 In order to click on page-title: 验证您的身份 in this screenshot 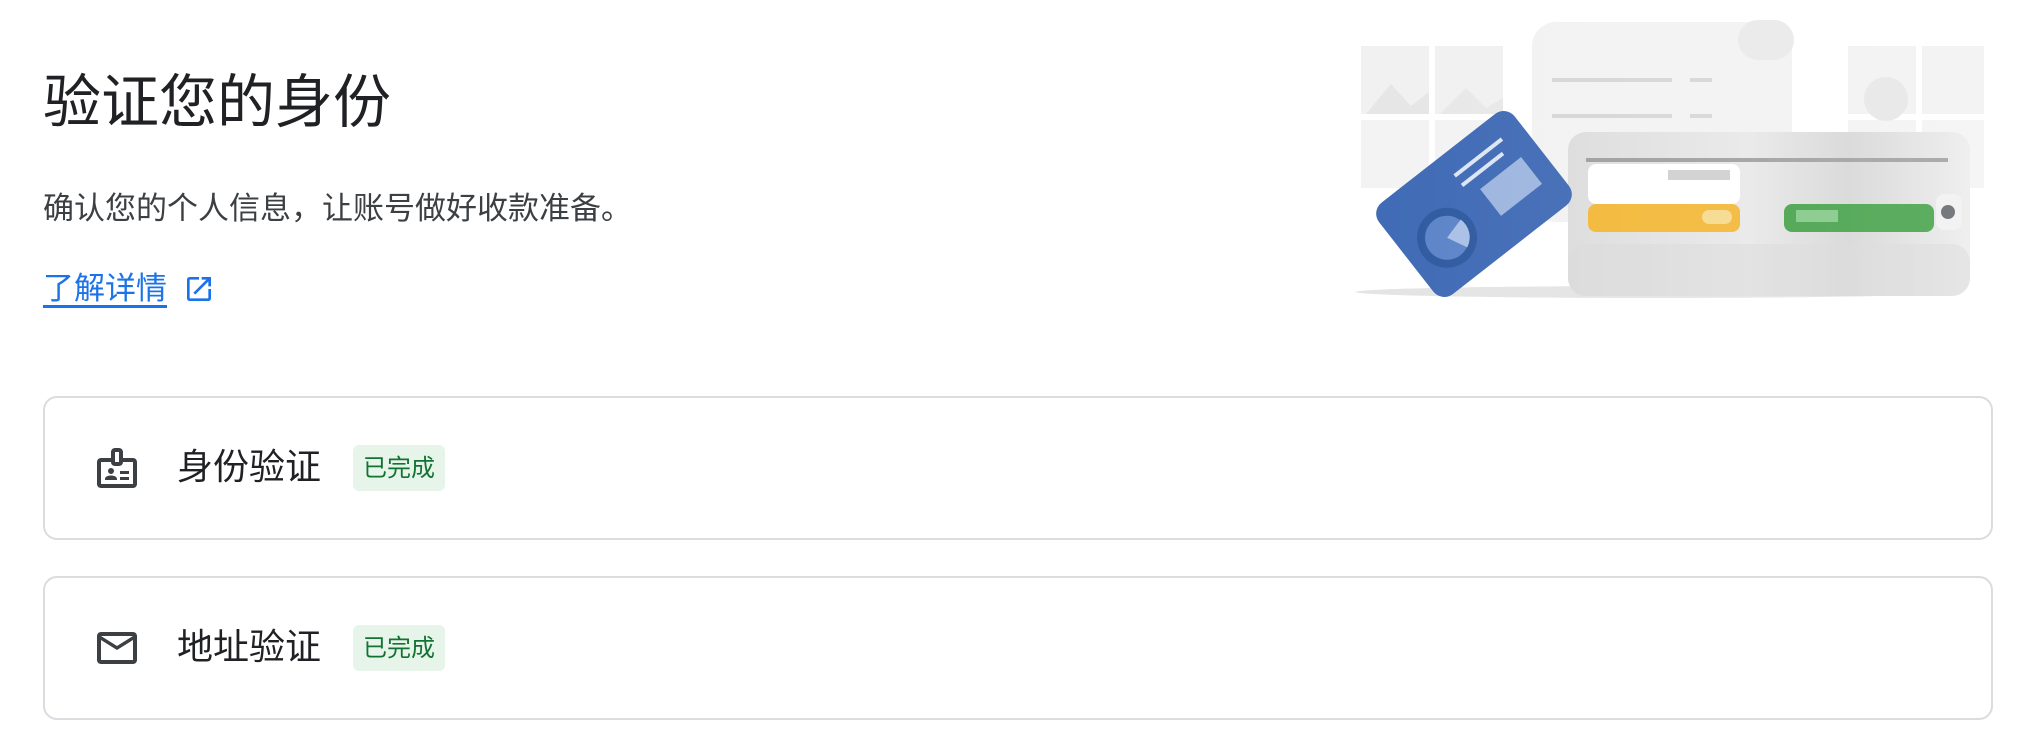, I will do `click(217, 102)`.